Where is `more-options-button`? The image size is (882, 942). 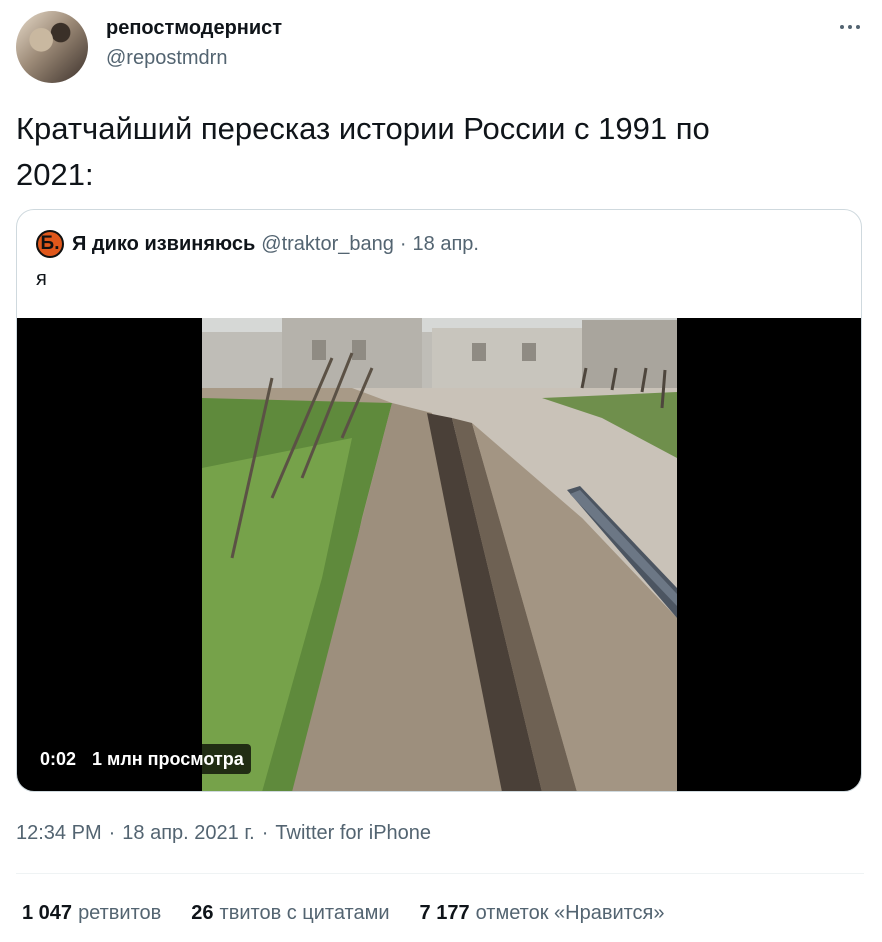
more-options-button is located at coordinates (850, 27).